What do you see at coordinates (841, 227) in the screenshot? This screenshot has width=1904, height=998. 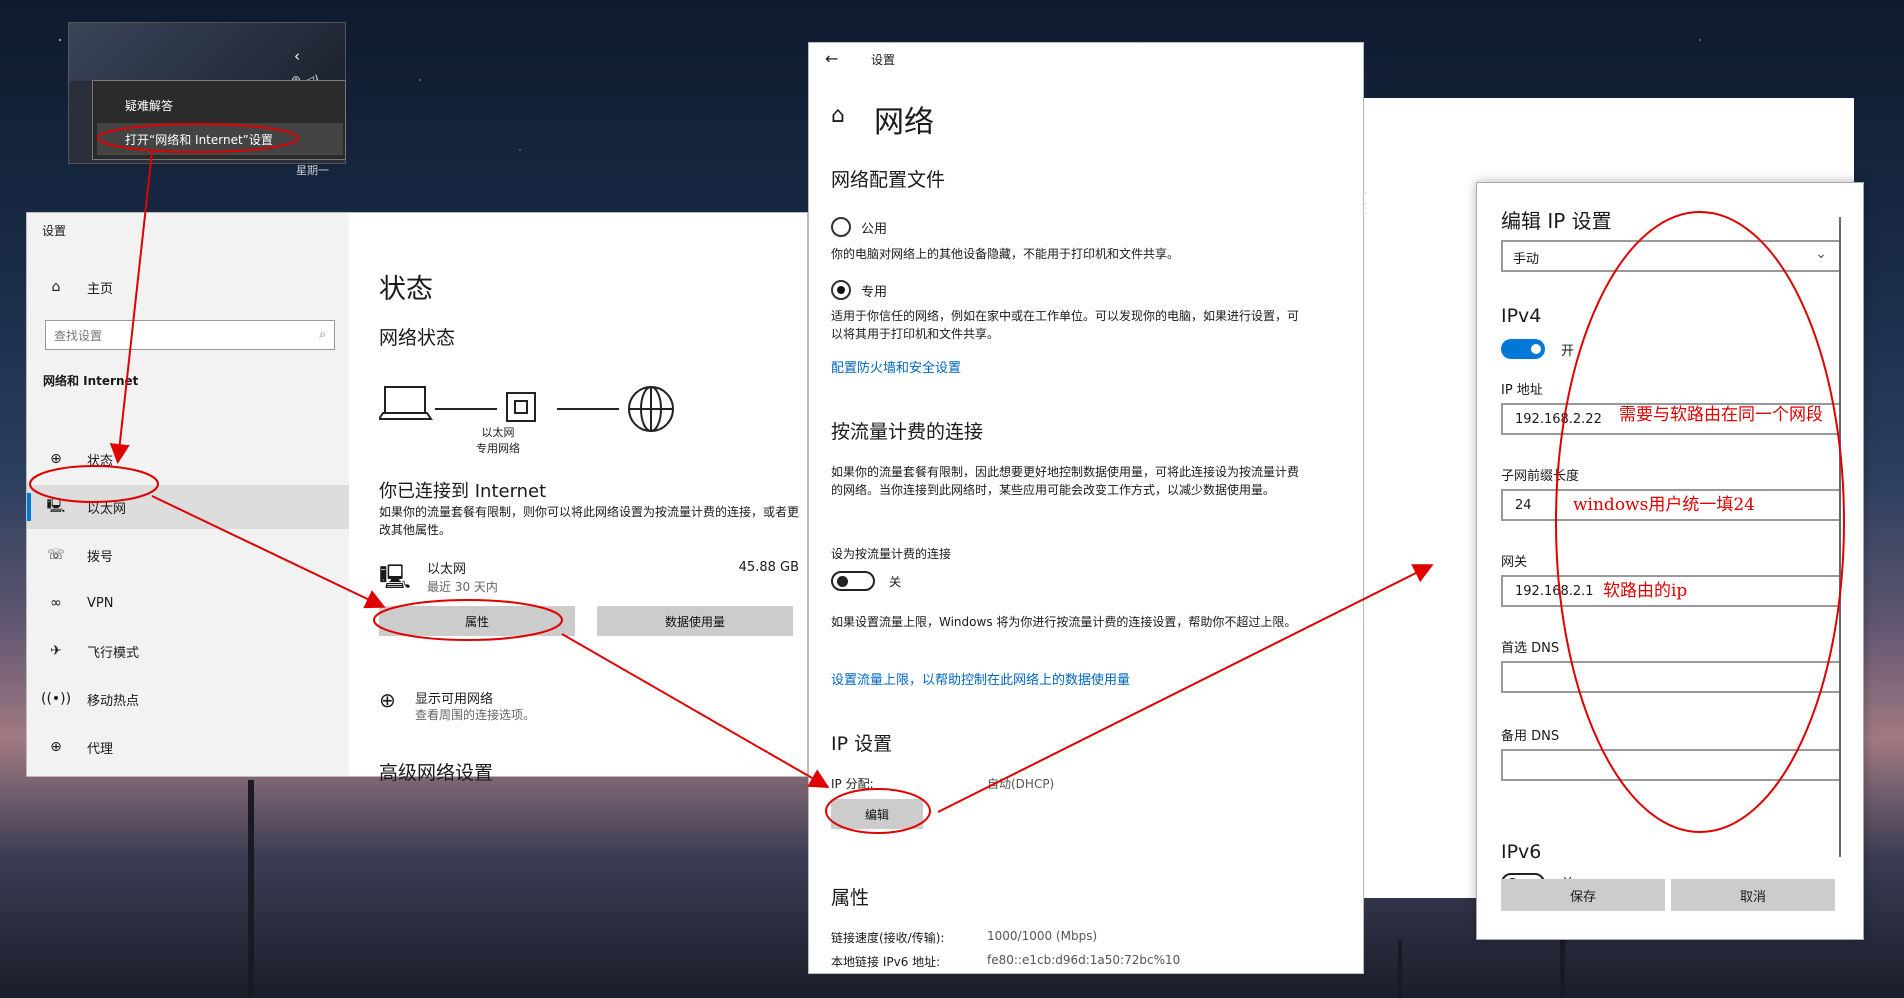 I see `radio-public` at bounding box center [841, 227].